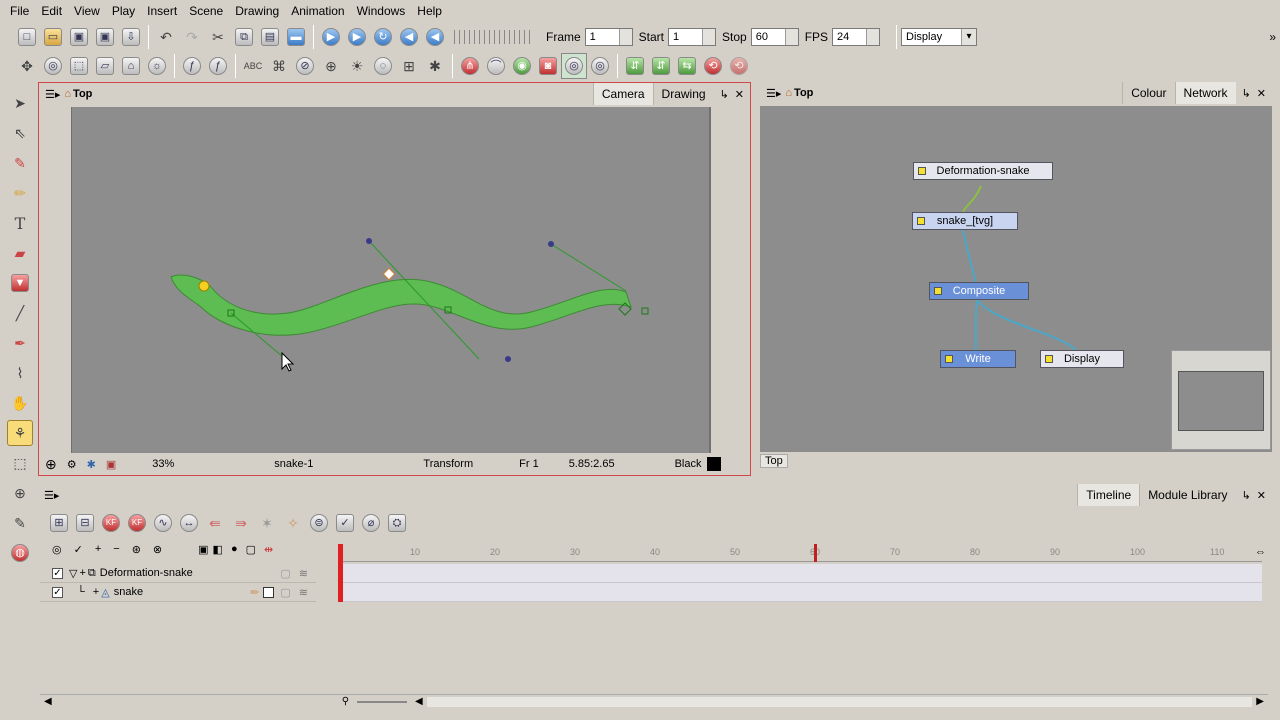  What do you see at coordinates (123, 11) in the screenshot?
I see `menu-play: Play` at bounding box center [123, 11].